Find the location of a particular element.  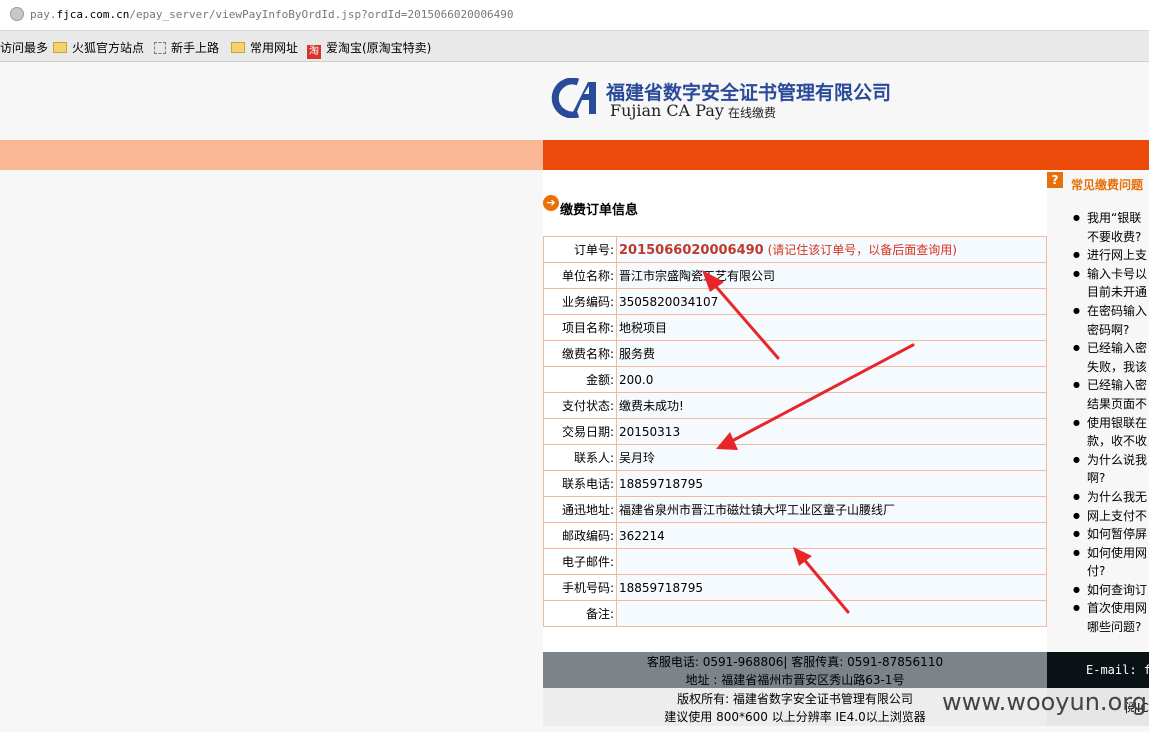

table-row: 邮政编码: 362214 is located at coordinates (795, 535).